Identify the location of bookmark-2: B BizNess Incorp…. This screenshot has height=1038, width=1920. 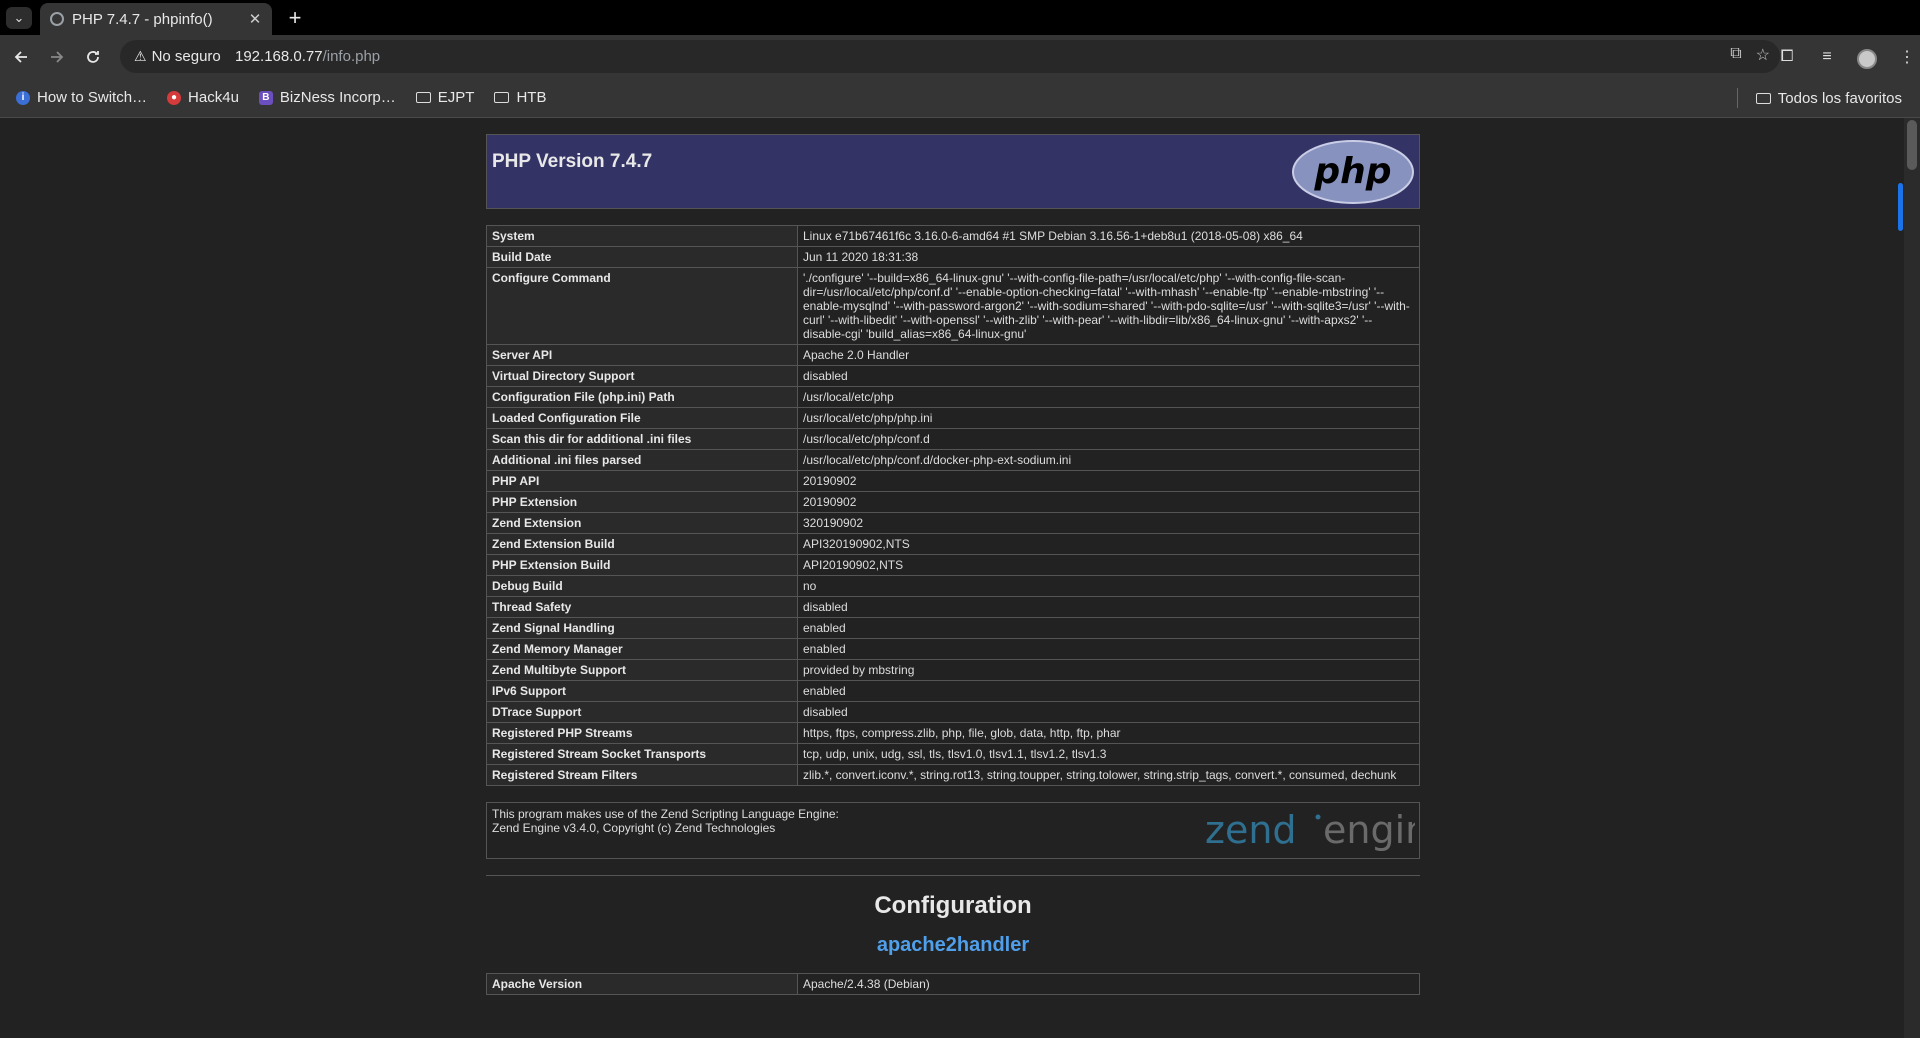
(327, 98).